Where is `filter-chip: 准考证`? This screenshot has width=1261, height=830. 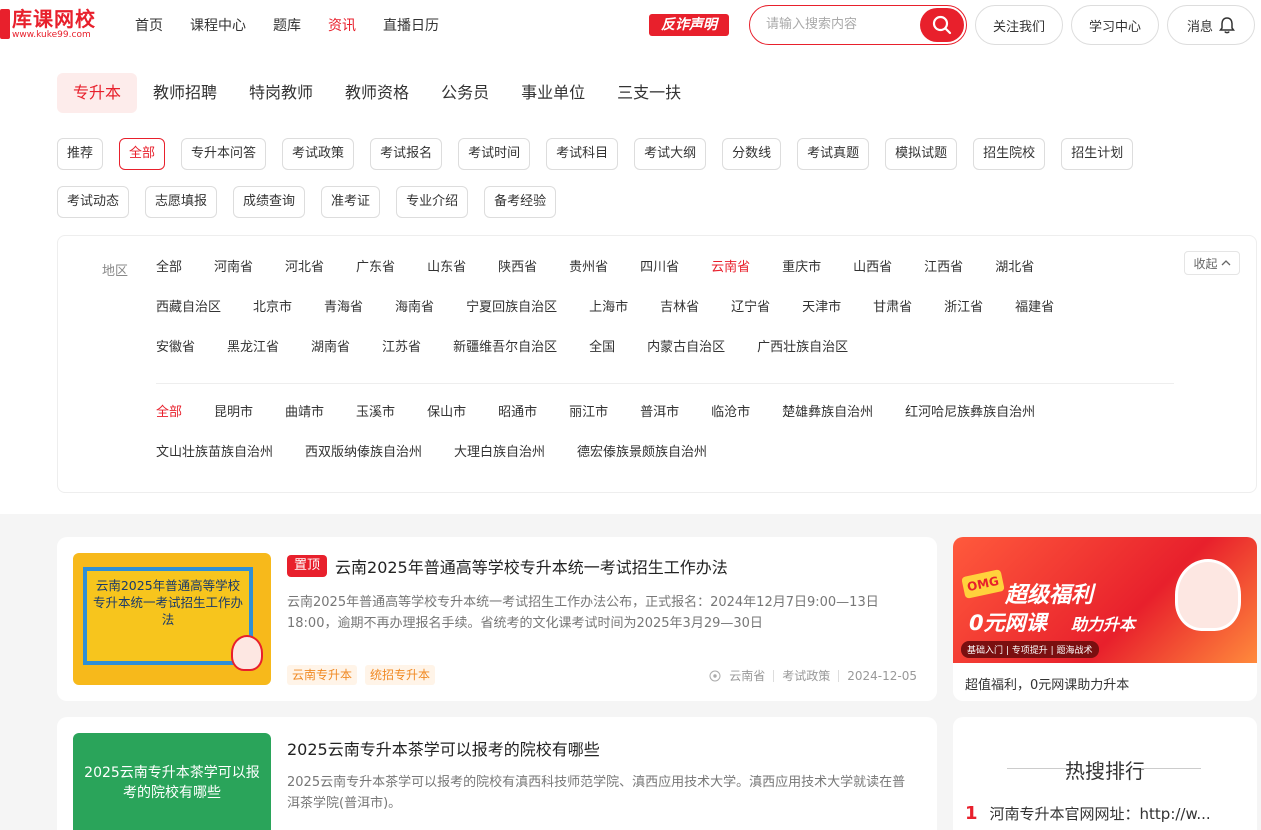
filter-chip: 准考证 is located at coordinates (351, 202).